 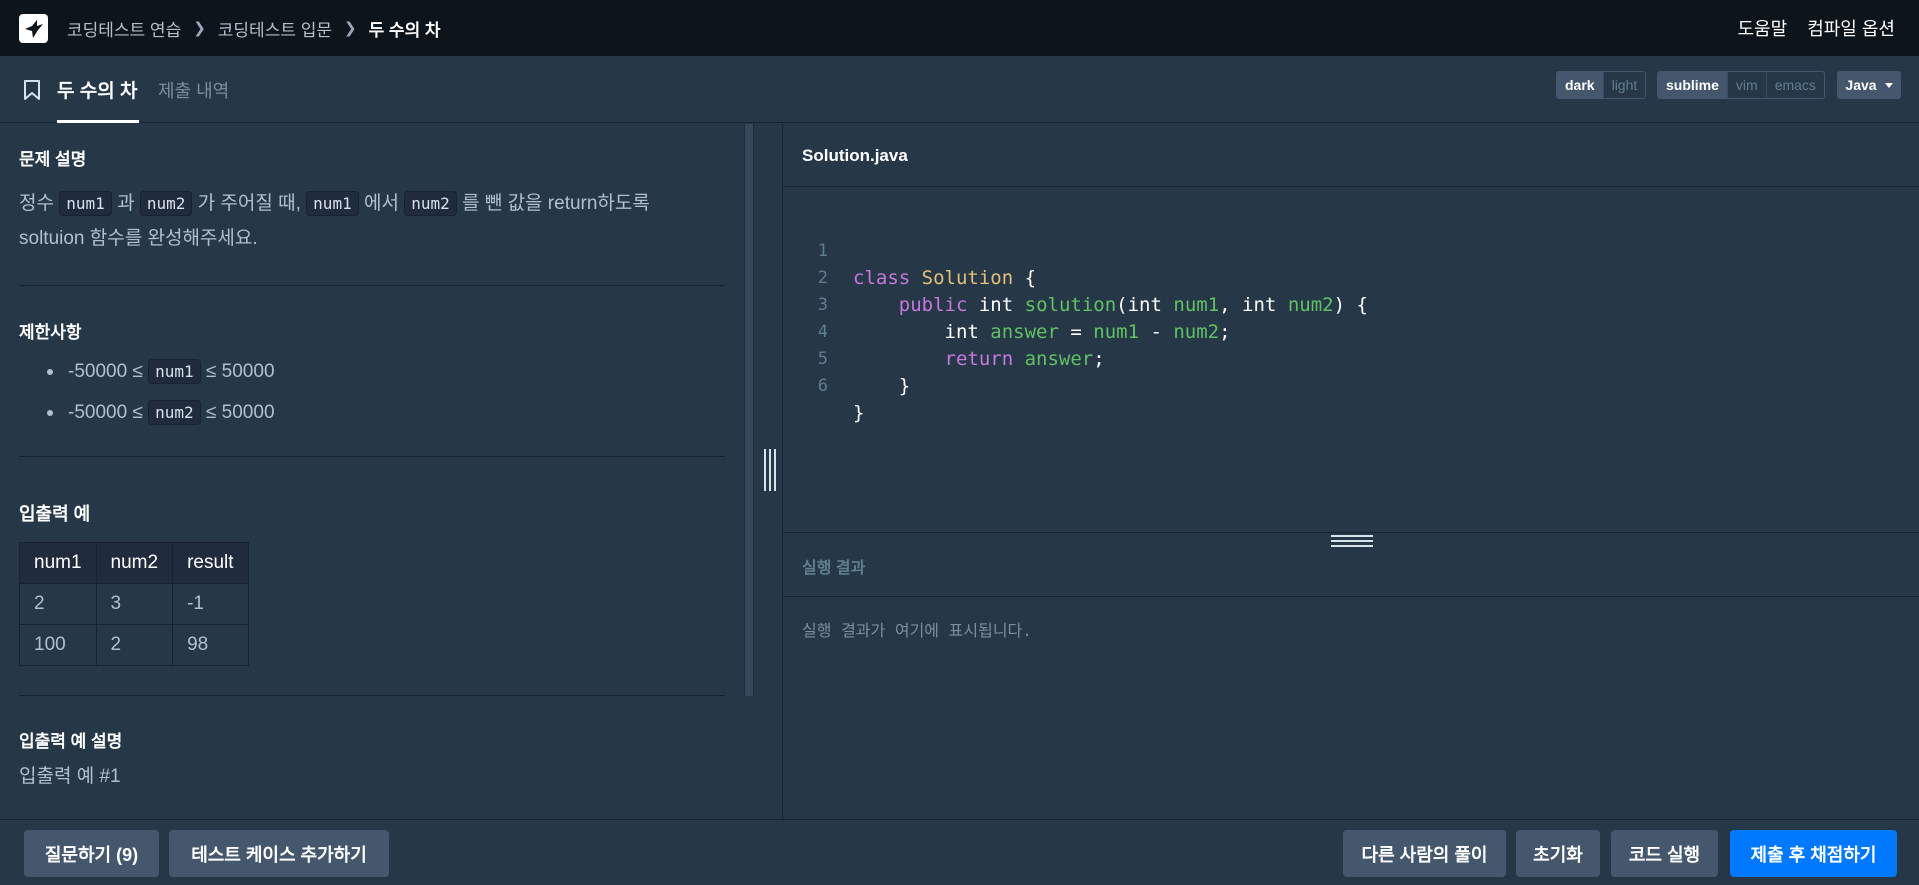 What do you see at coordinates (1763, 28) in the screenshot?
I see `help-link: 도움말` at bounding box center [1763, 28].